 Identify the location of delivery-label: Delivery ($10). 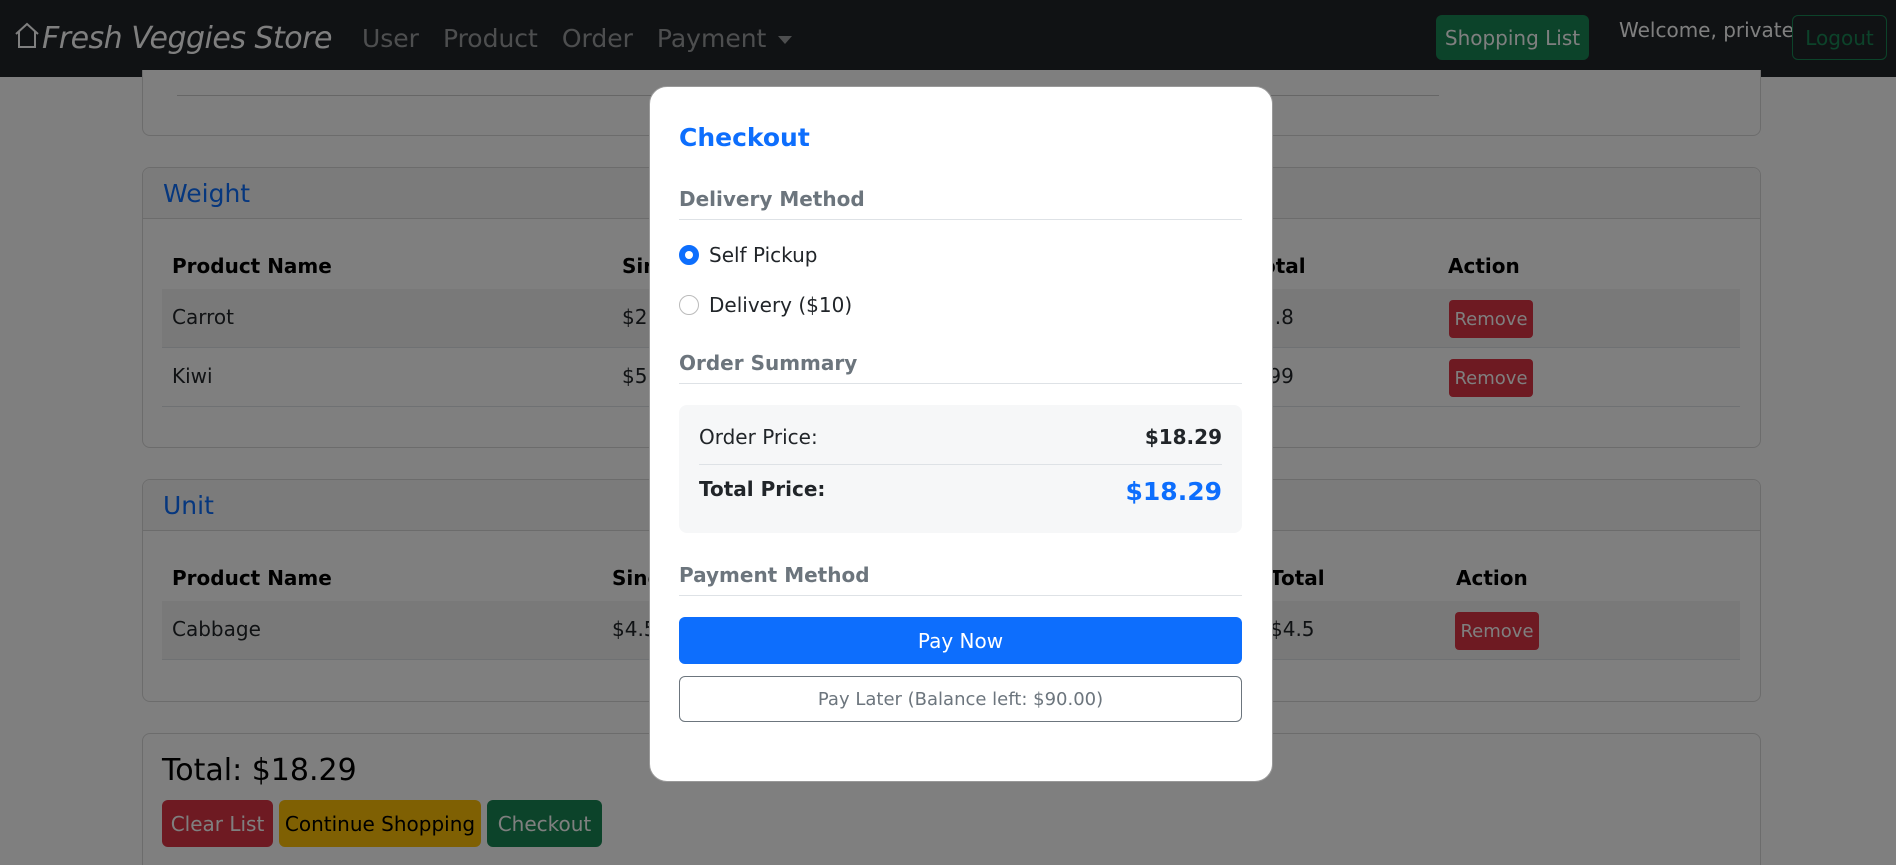
(781, 305).